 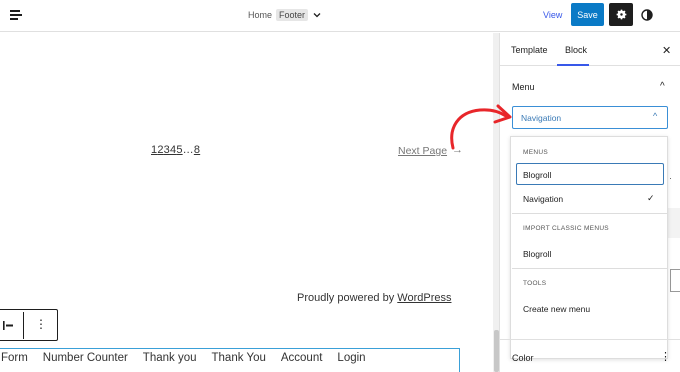 What do you see at coordinates (587, 14) in the screenshot?
I see `save-button: Save` at bounding box center [587, 14].